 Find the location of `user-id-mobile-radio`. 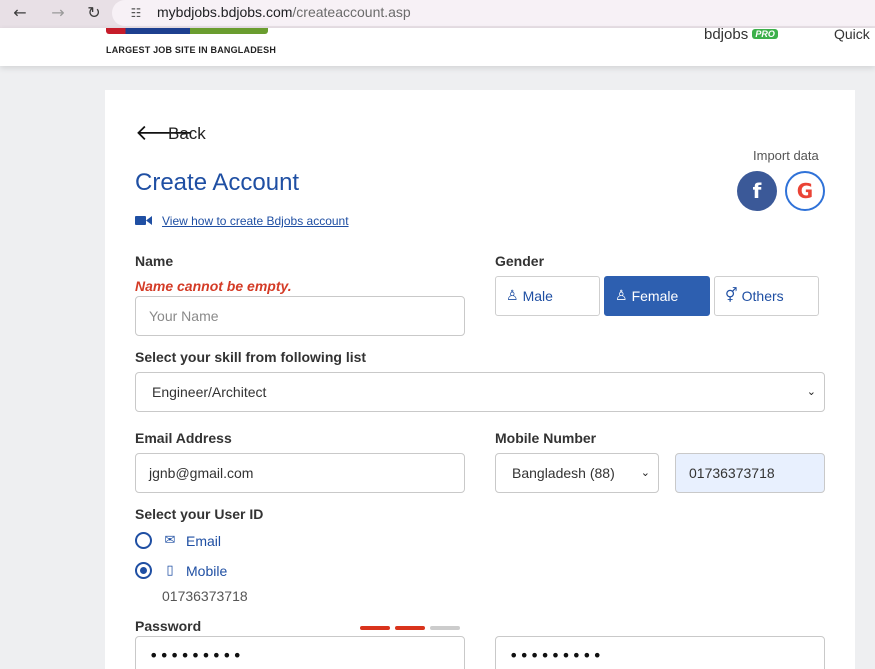

user-id-mobile-radio is located at coordinates (143, 570).